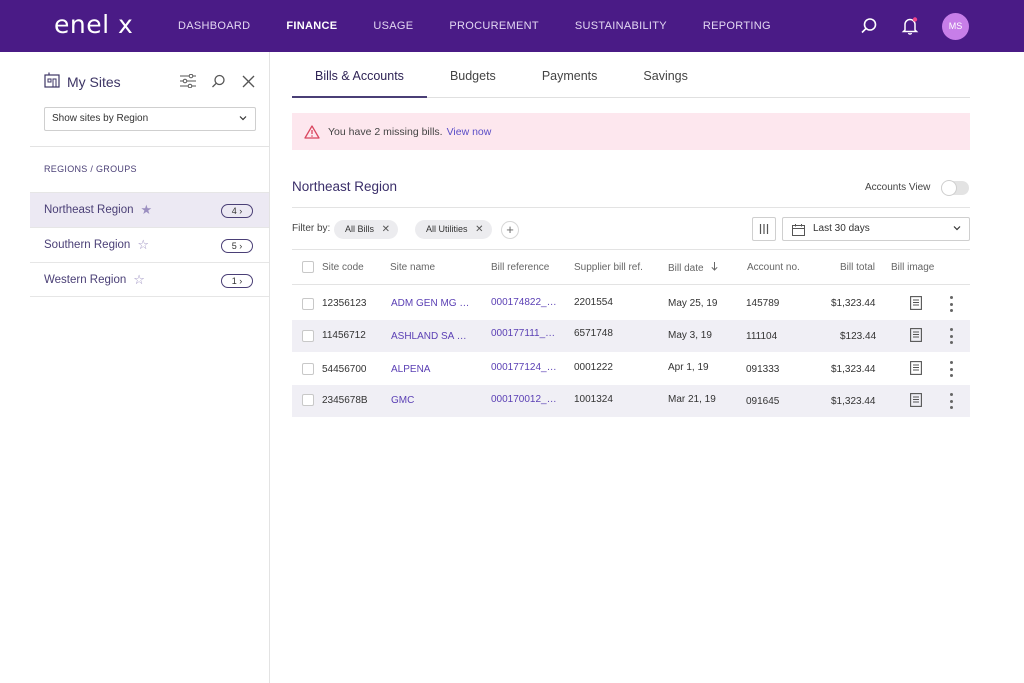 The image size is (1024, 683). I want to click on tab-payments: Payments, so click(570, 75).